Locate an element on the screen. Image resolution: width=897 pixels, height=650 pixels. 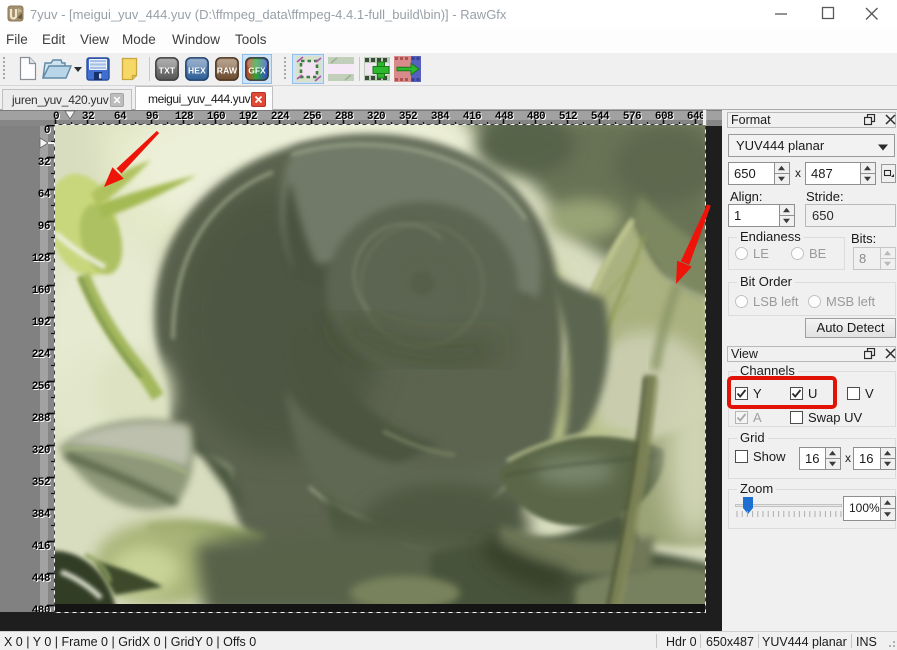
svg-text: 512 is located at coordinates (568, 117).